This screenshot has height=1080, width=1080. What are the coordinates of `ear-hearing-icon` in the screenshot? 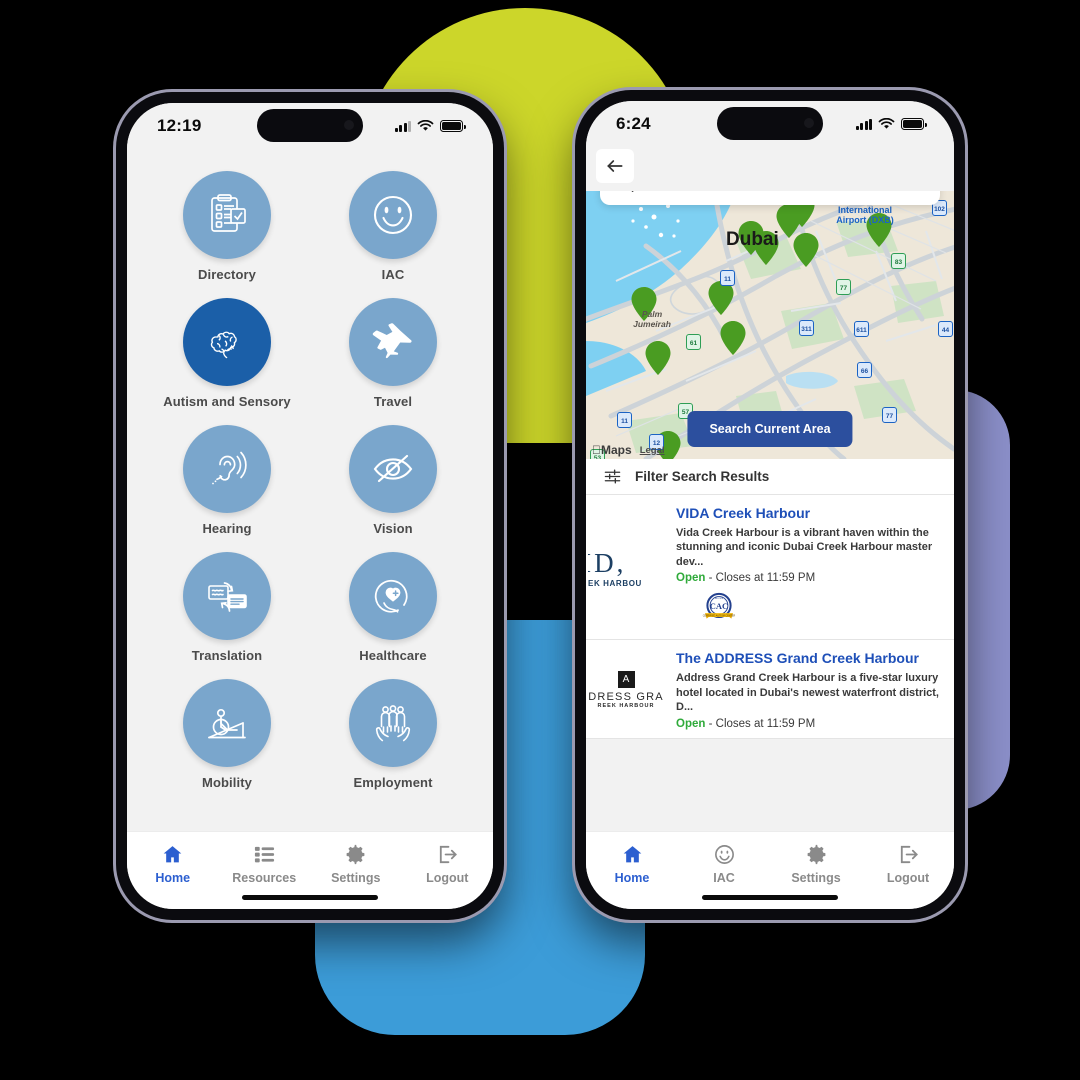 It's located at (229, 468).